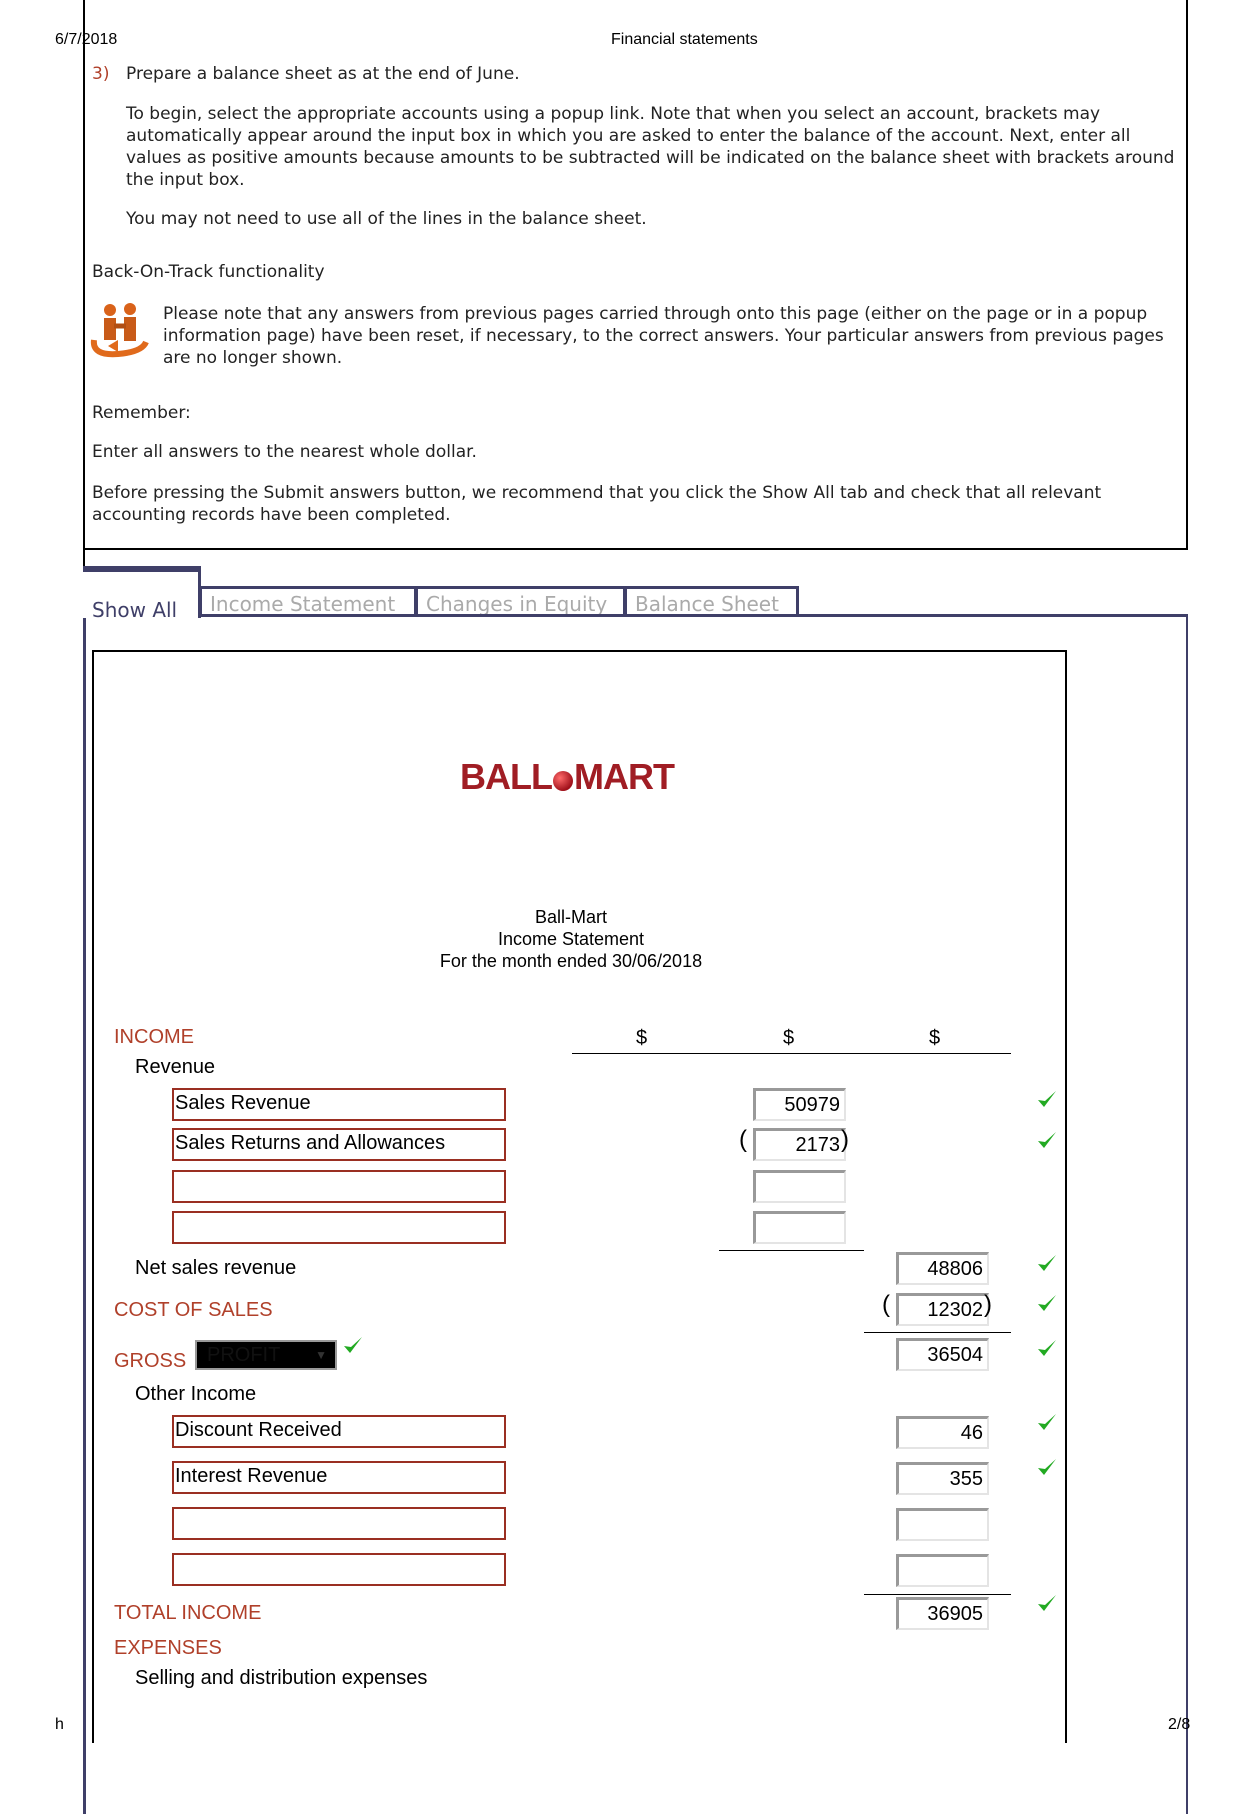 This screenshot has width=1240, height=1814. I want to click on expenses-heading: EXPENSES, so click(168, 1648).